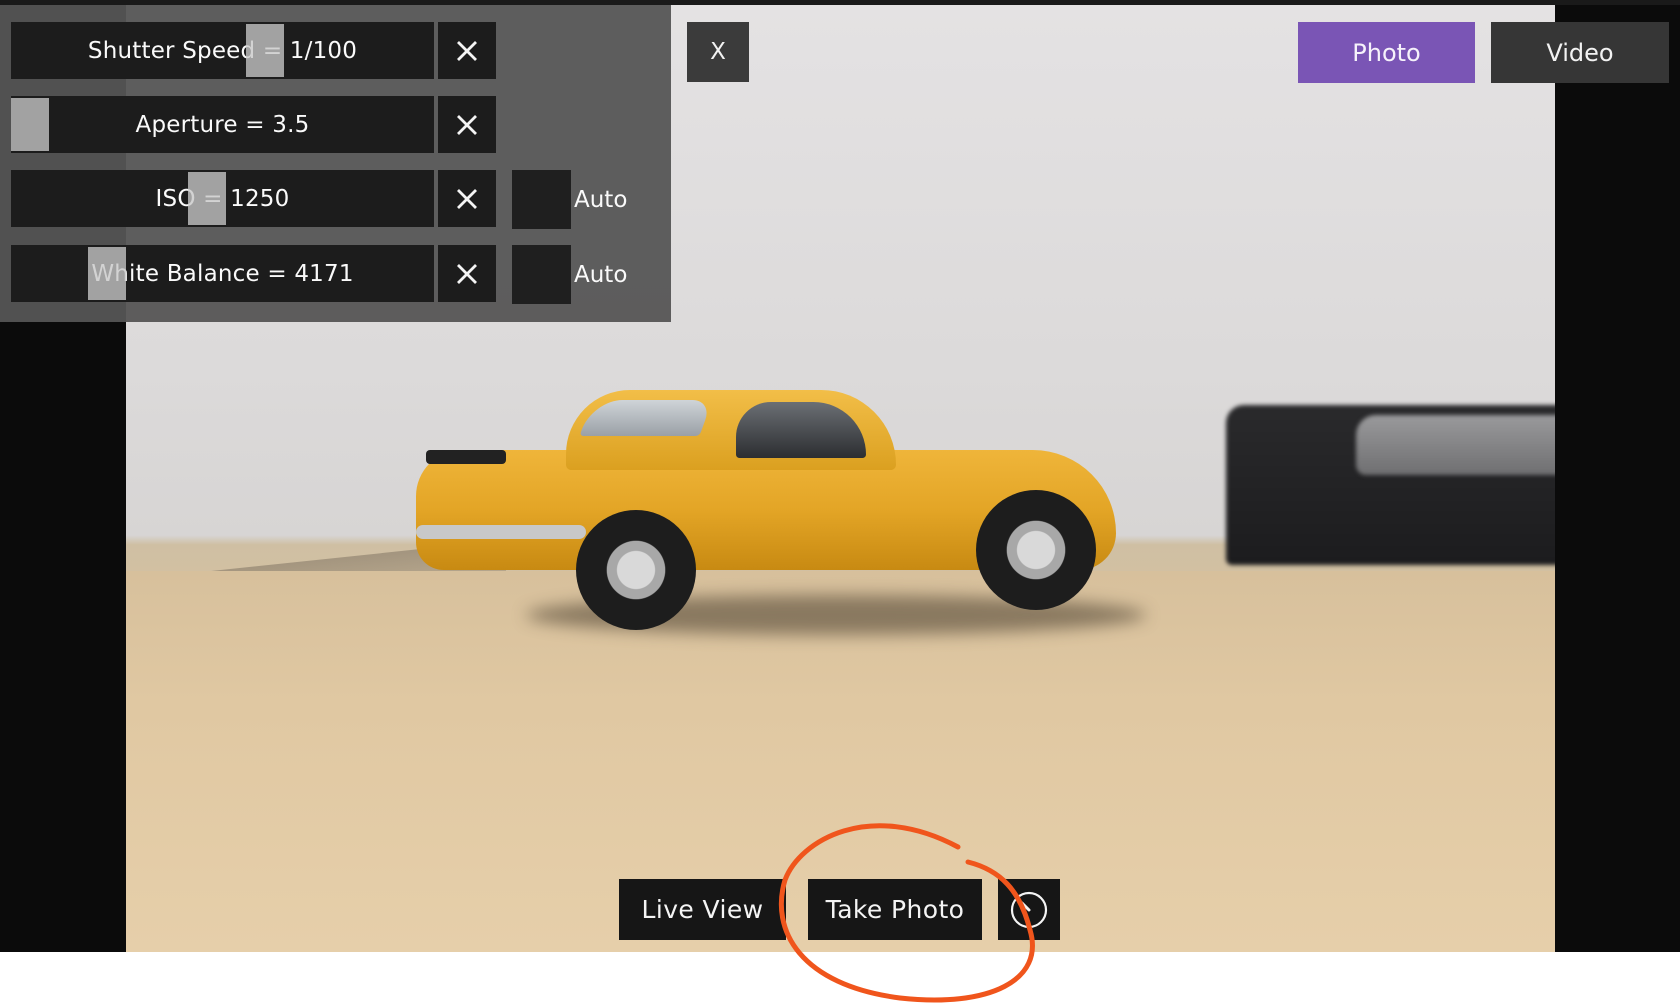 The height and width of the screenshot is (1007, 1680). I want to click on shutter-speed-slider: Shutter Speed = 1/100, so click(222, 50).